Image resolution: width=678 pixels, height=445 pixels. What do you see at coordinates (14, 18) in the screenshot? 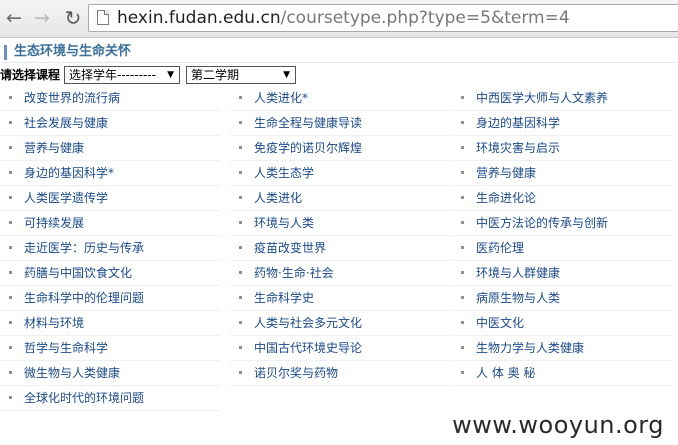
I see `back-arrow-icon: ←` at bounding box center [14, 18].